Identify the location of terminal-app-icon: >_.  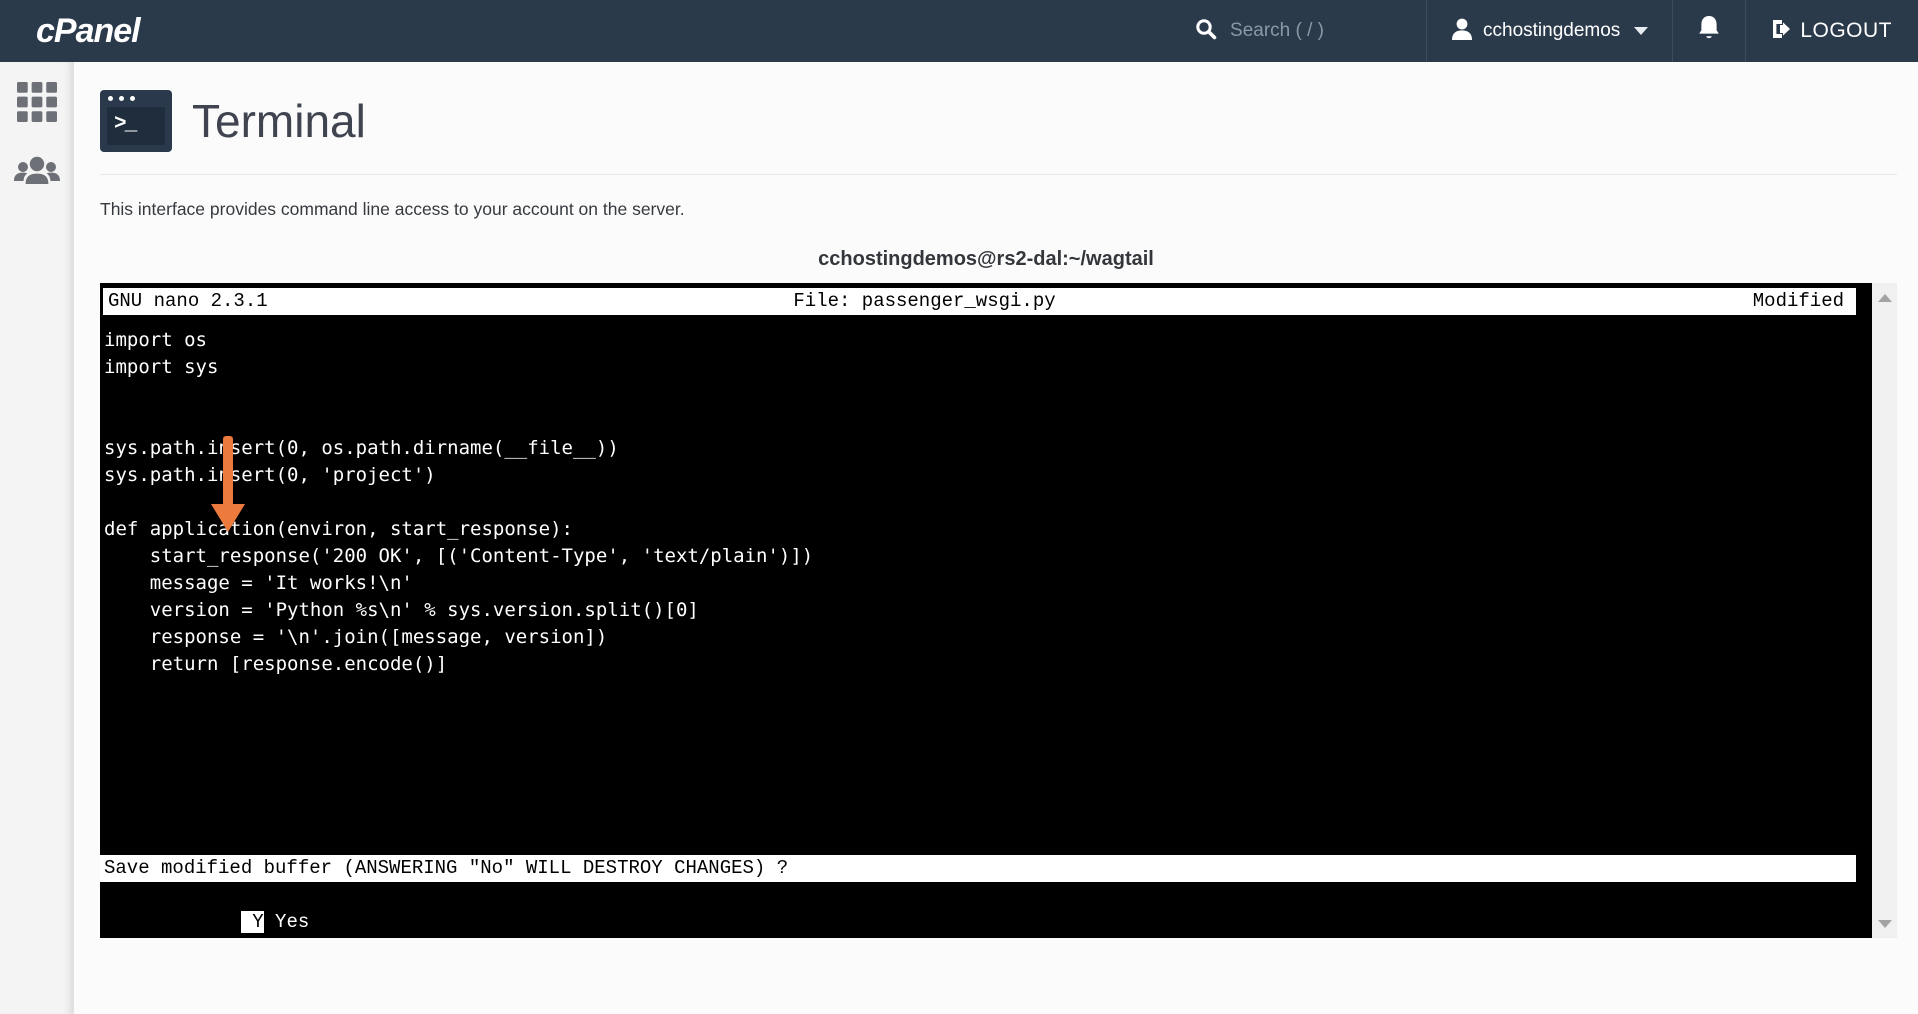
(136, 121).